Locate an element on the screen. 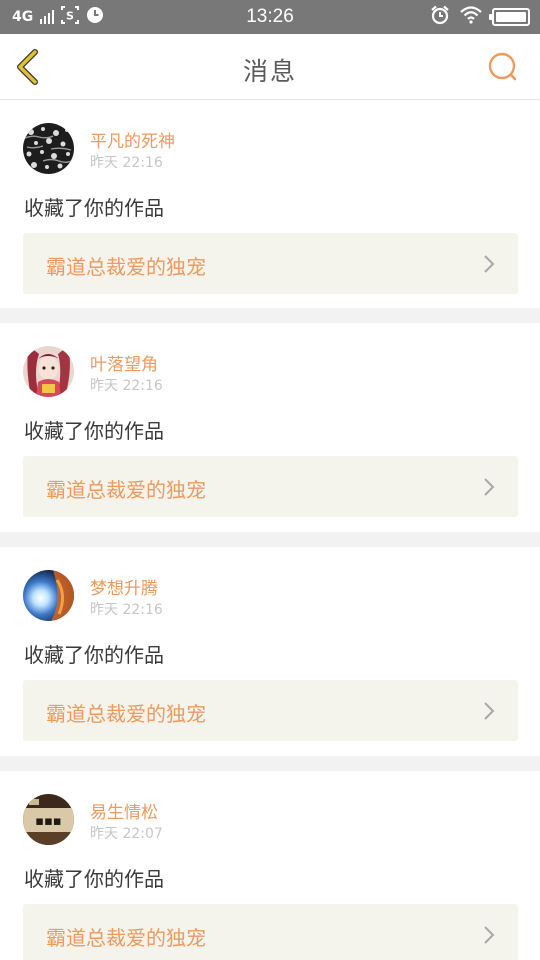 The width and height of the screenshot is (540, 960). user-name: 平凡的死神 is located at coordinates (132, 139).